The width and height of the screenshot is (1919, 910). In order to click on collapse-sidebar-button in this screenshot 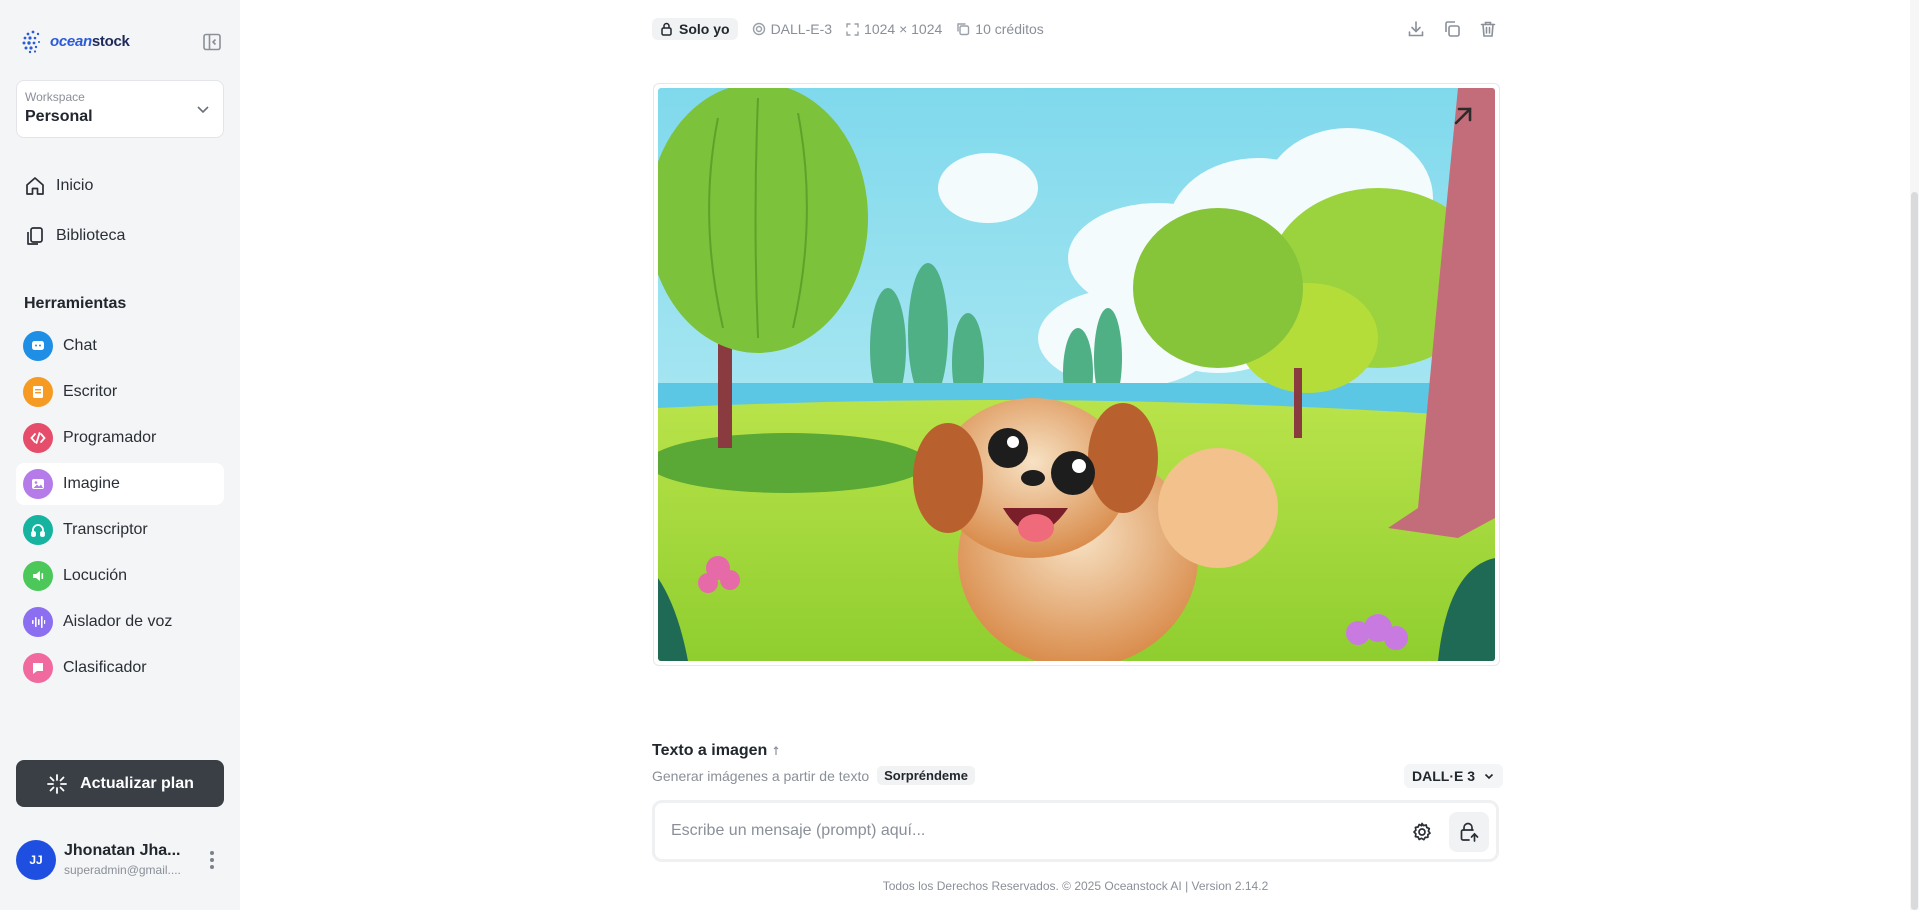, I will do `click(212, 42)`.